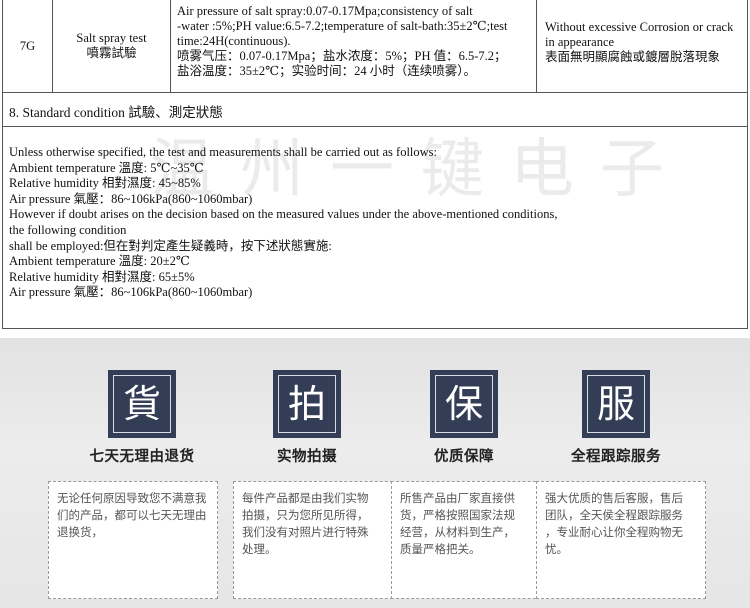  I want to click on badge-photo: 拍, so click(307, 404).